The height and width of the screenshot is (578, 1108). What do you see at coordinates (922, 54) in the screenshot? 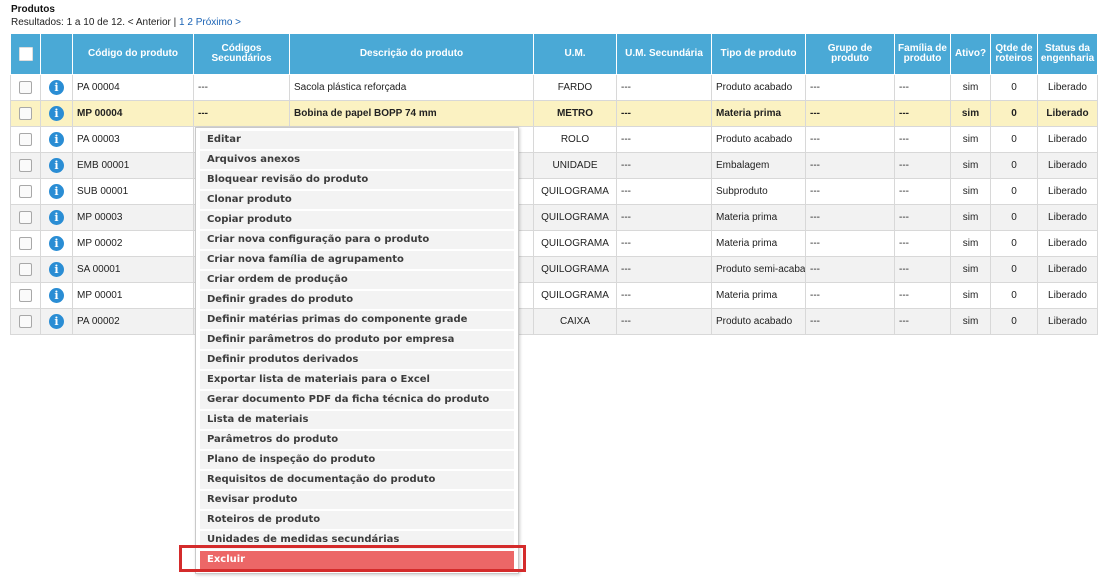
I see `col-header-familia: Família de produto` at bounding box center [922, 54].